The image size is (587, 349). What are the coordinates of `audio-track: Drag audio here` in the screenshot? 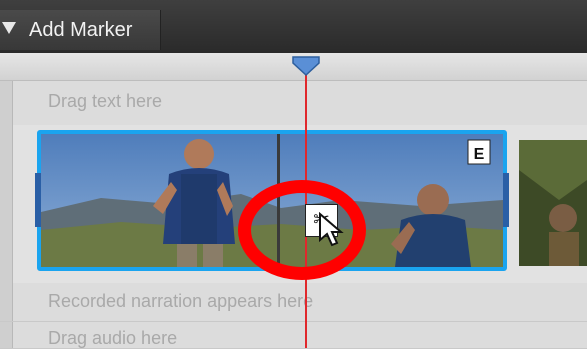 It's located at (293, 335).